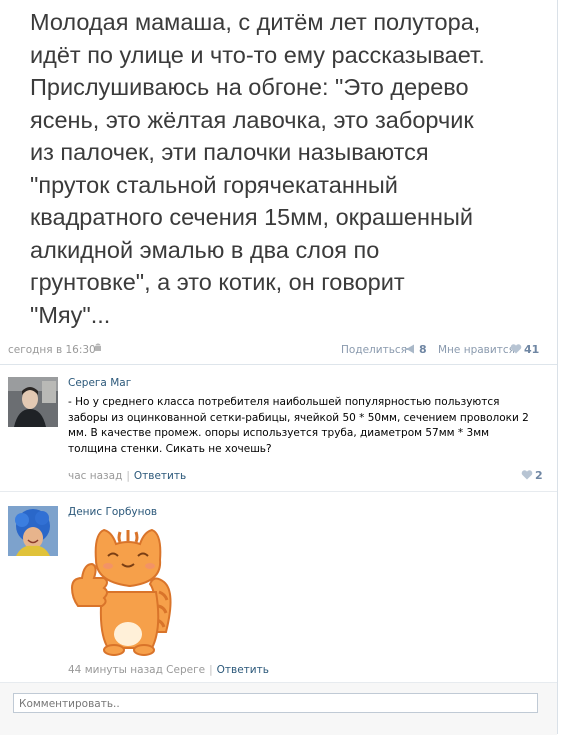 This screenshot has height=735, width=564. What do you see at coordinates (121, 592) in the screenshot?
I see `cat-sticker` at bounding box center [121, 592].